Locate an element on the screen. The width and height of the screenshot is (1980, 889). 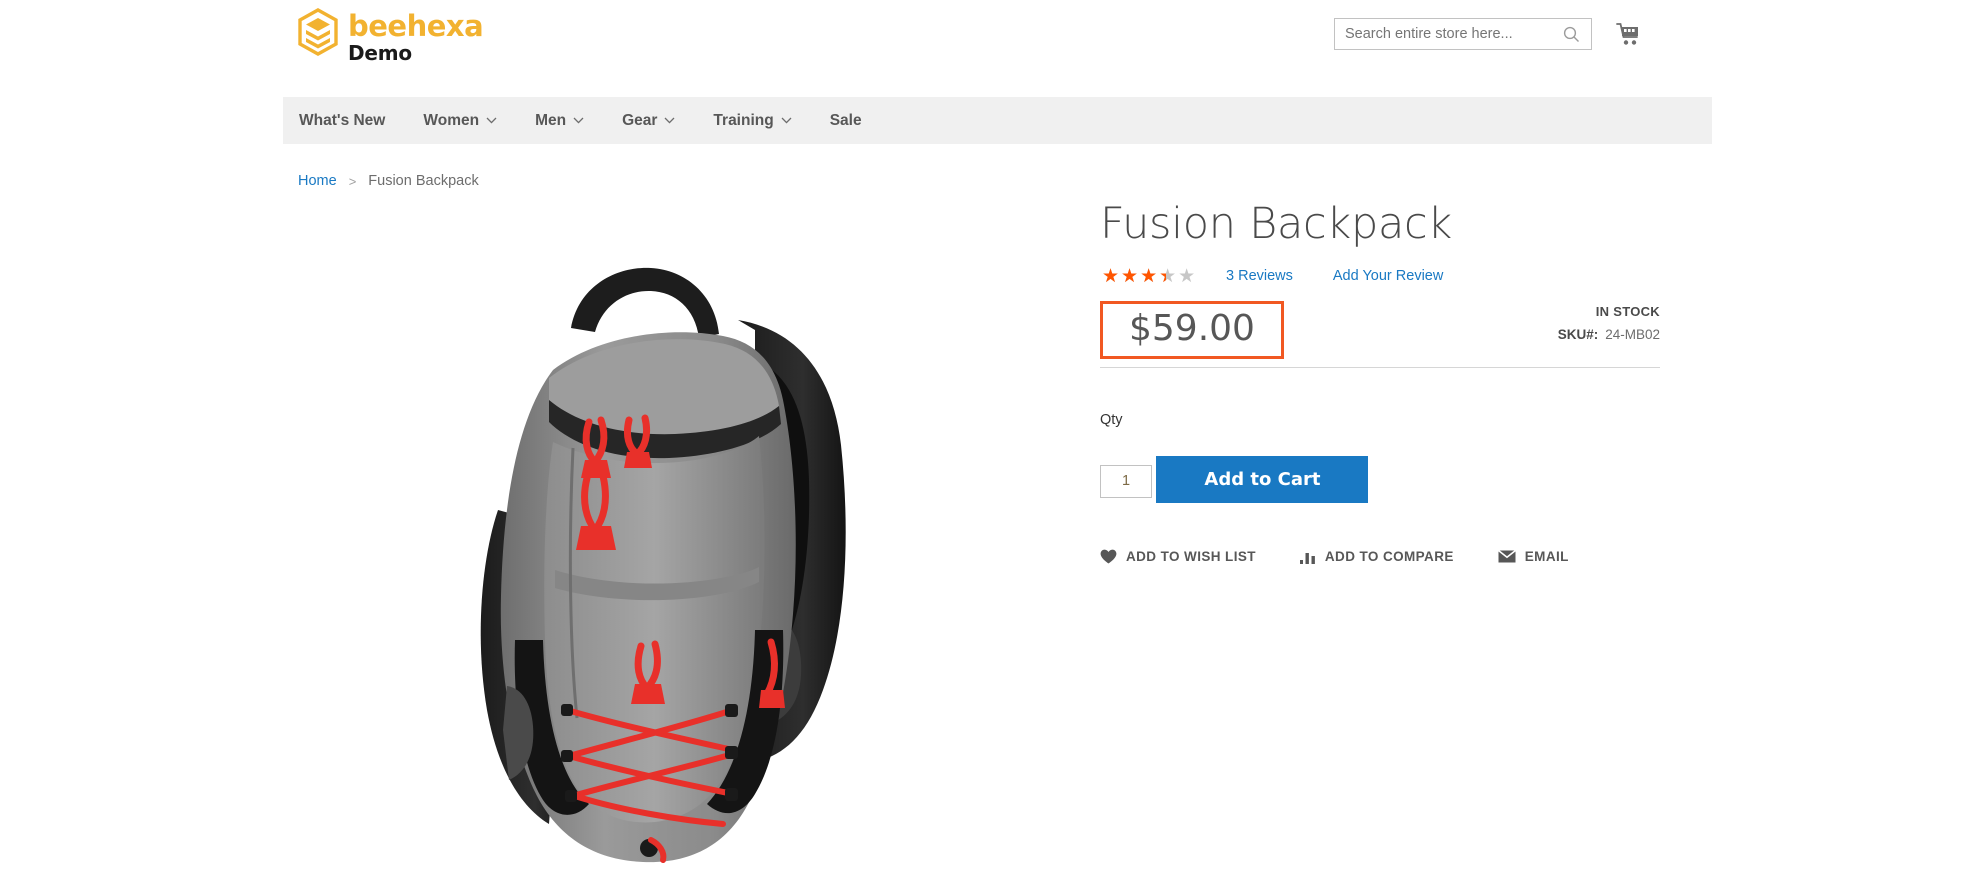
nav-item-women: Women is located at coordinates (460, 120).